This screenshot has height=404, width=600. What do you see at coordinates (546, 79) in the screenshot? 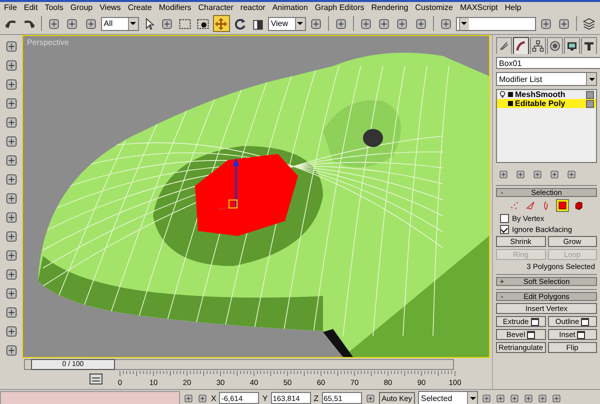
I see `modifier-list-dropdown: Modifier List` at bounding box center [546, 79].